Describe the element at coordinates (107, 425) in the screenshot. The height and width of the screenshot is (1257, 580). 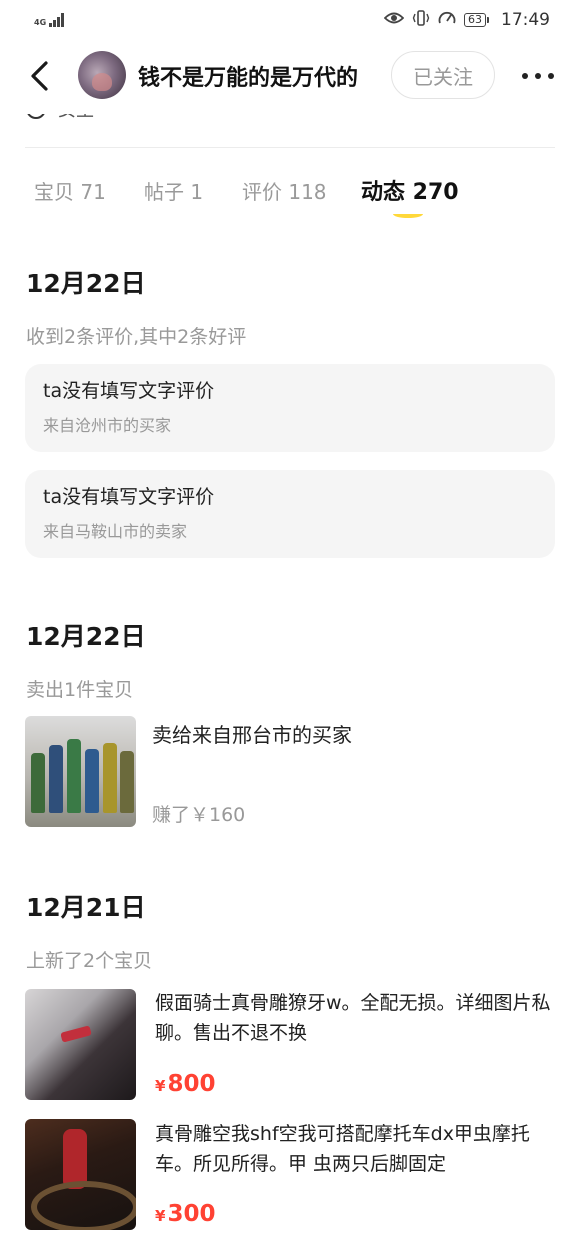
I see `review-source: 来自沧州市的买家` at that location.